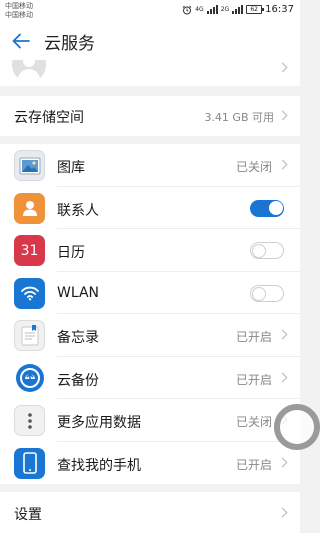 Image resolution: width=320 pixels, height=533 pixels. I want to click on list-item-gallery: 图库 已关闭, so click(150, 165).